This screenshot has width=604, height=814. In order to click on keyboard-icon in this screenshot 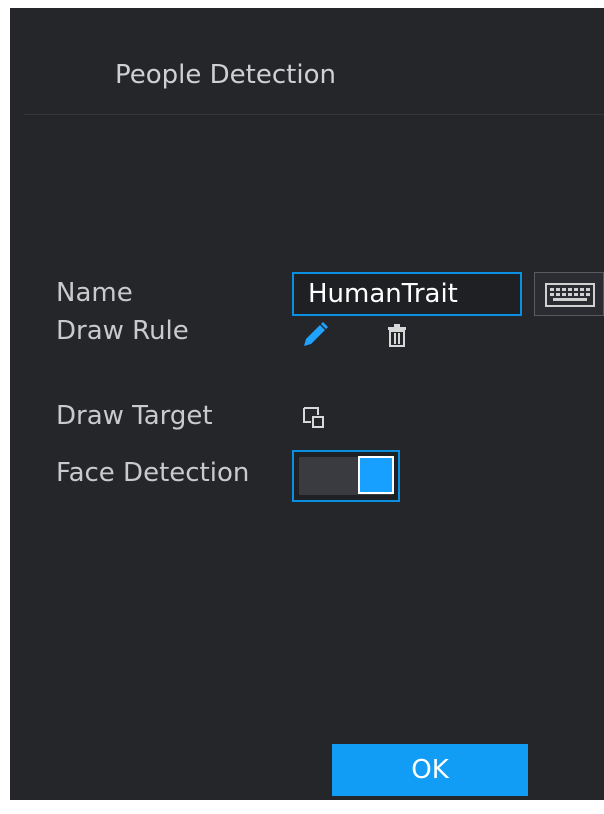, I will do `click(570, 295)`.